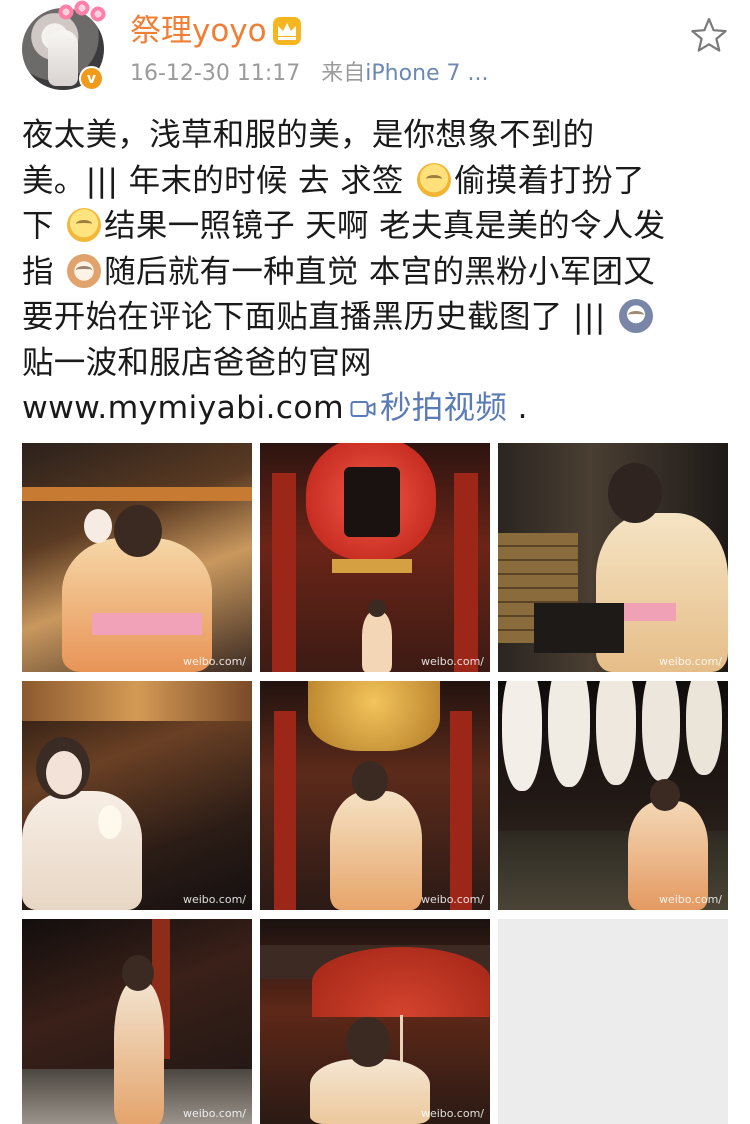 The width and height of the screenshot is (750, 1124). What do you see at coordinates (333, 180) in the screenshot?
I see `text-line: 美。||| 年末的时候 去 求签 偷摸着打扮了` at bounding box center [333, 180].